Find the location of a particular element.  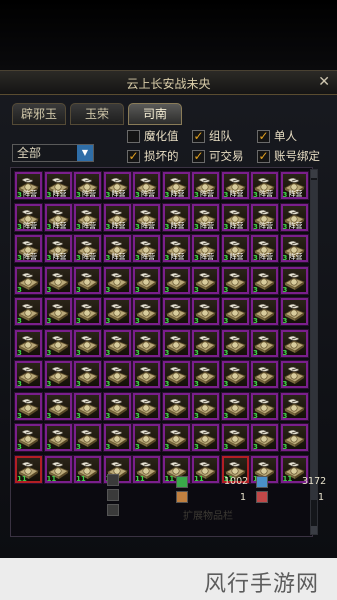

dropdown-arrow-icon: ▼ is located at coordinates (85, 153).